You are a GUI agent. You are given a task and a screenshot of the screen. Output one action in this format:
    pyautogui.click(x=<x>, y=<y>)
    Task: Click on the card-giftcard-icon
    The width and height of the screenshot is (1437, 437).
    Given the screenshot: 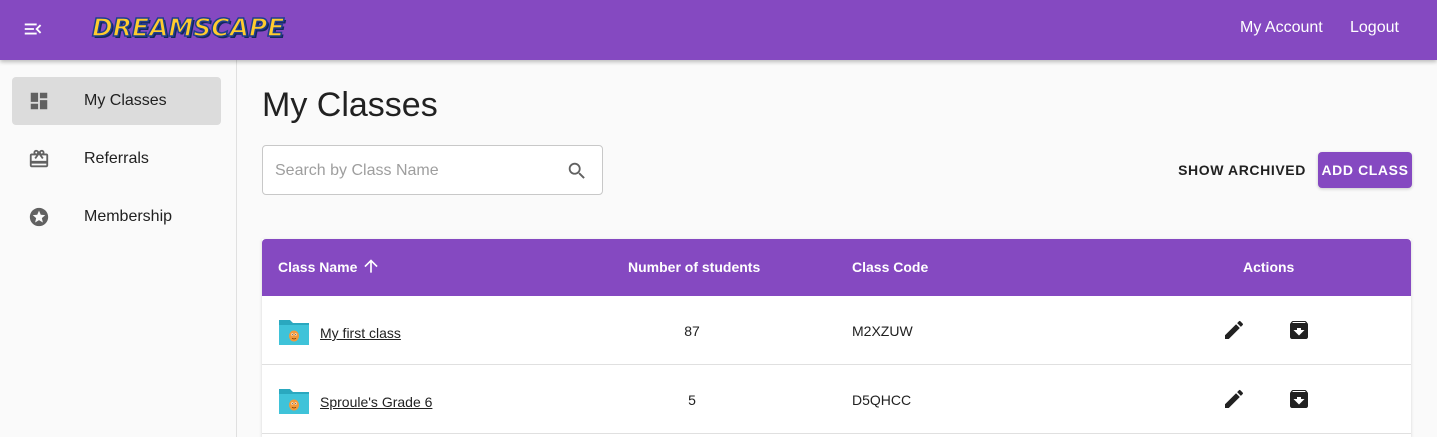 What is the action you would take?
    pyautogui.click(x=39, y=158)
    